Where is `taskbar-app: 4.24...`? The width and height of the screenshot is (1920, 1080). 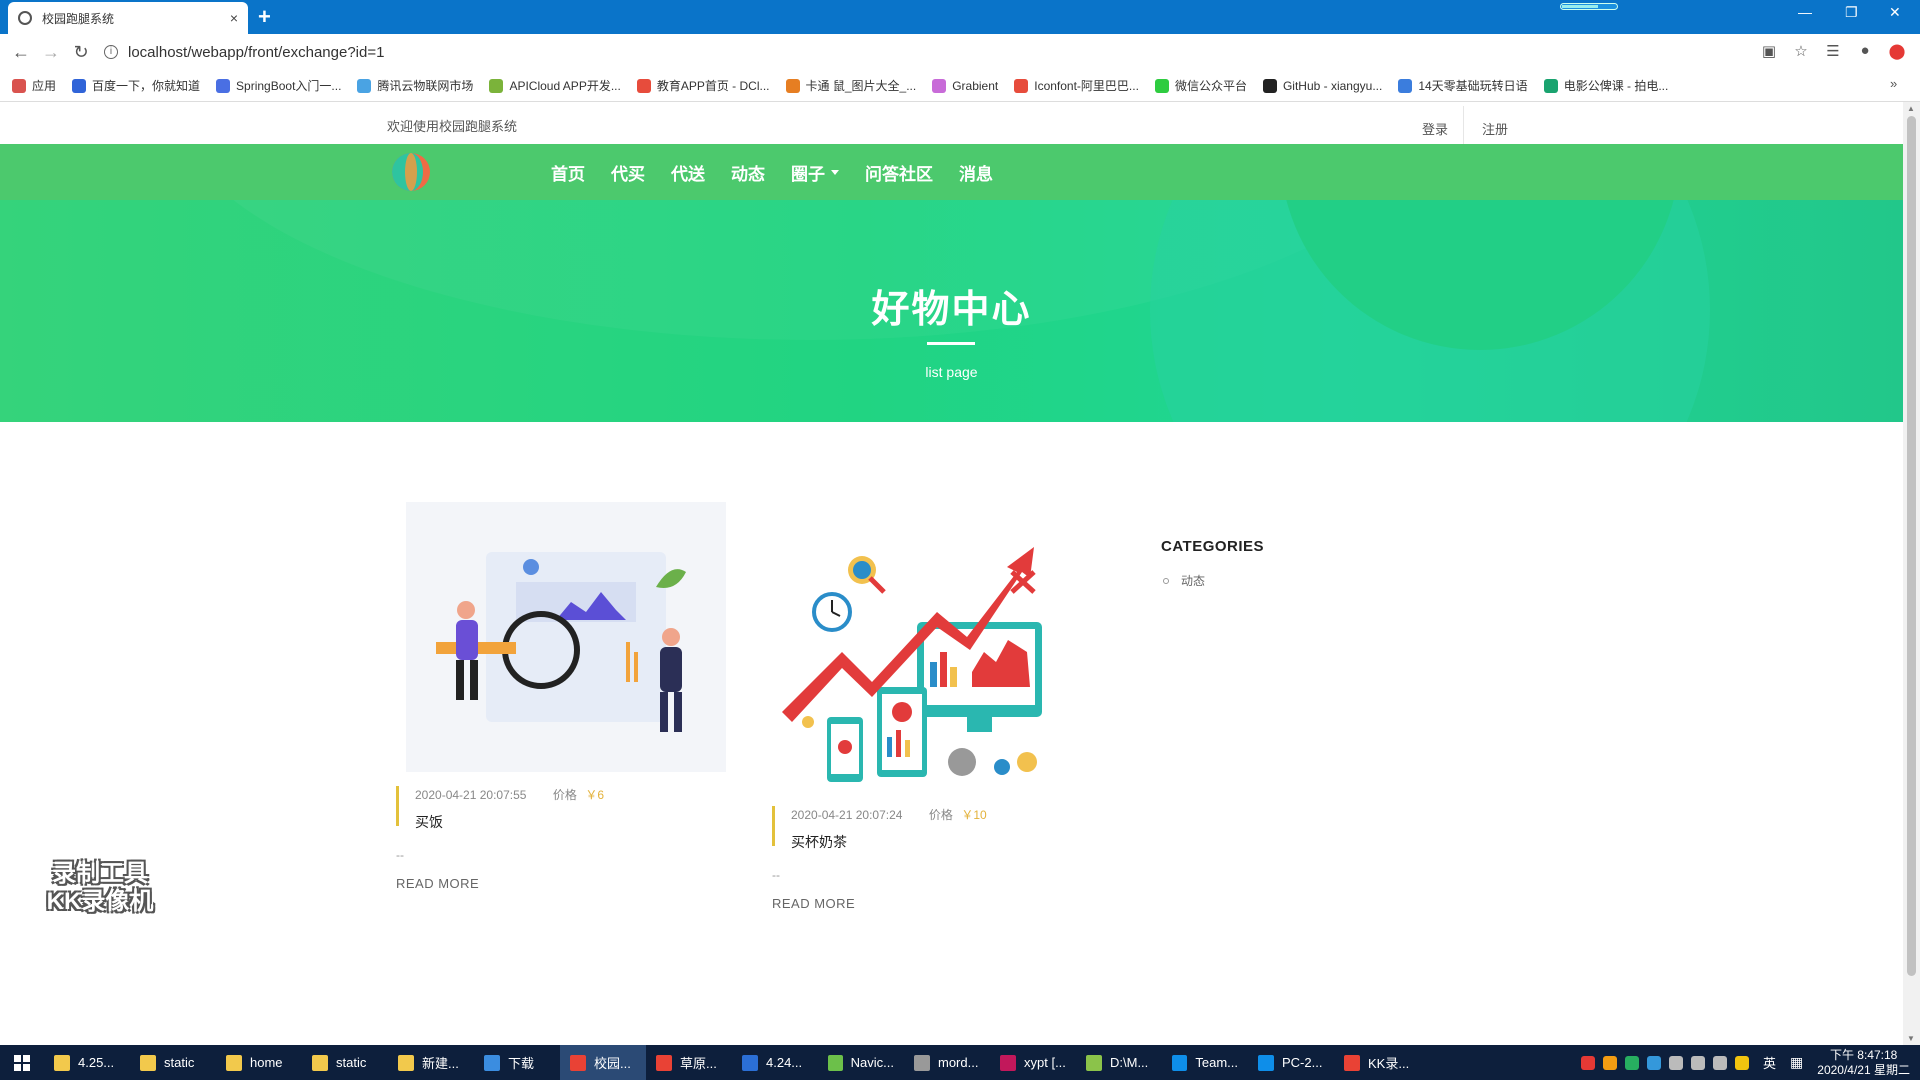
taskbar-app: 4.24... is located at coordinates (775, 1062).